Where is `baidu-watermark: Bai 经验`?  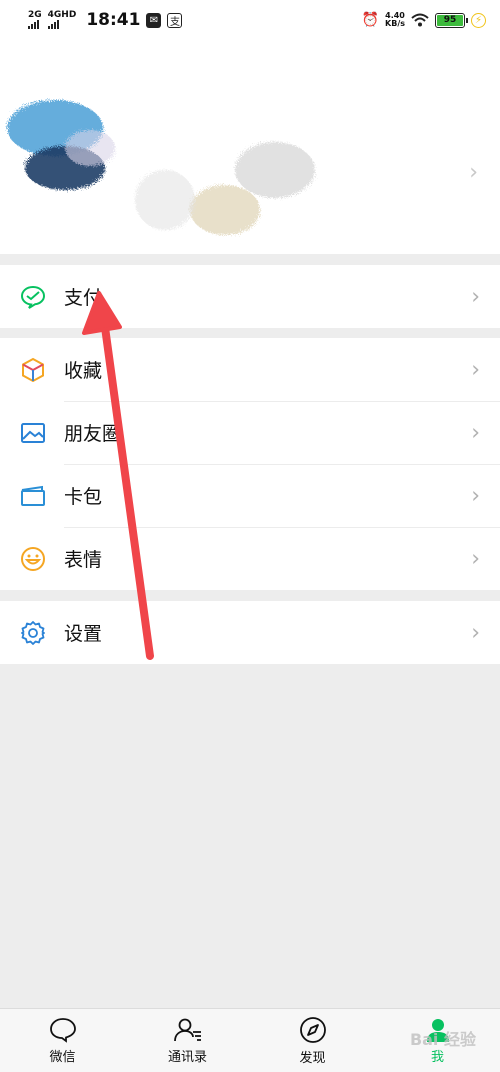 baidu-watermark: Bai 经验 is located at coordinates (442, 1039).